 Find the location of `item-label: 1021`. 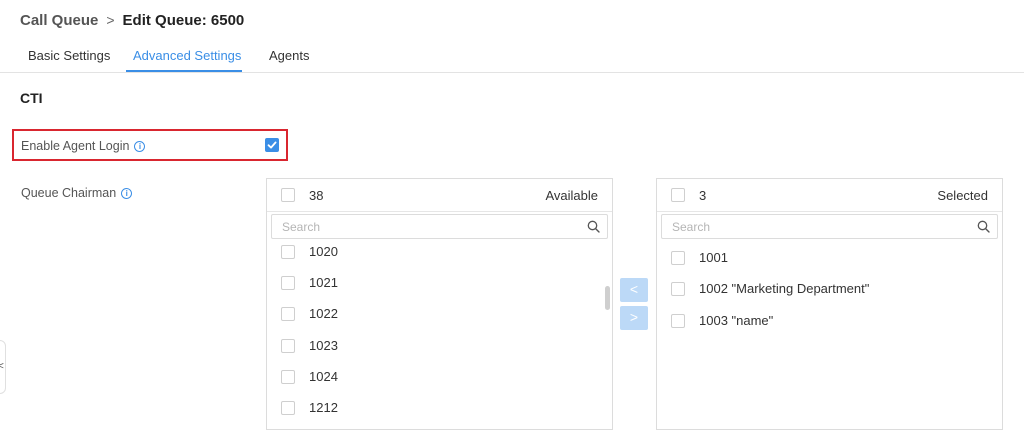

item-label: 1021 is located at coordinates (323, 282).